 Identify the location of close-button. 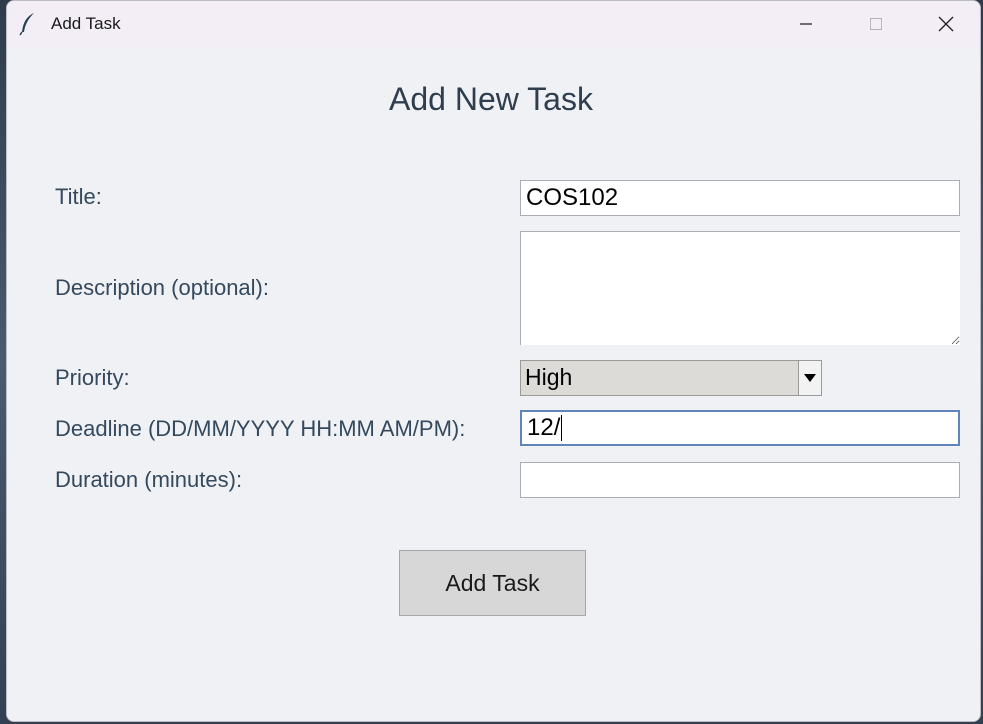
(945, 24).